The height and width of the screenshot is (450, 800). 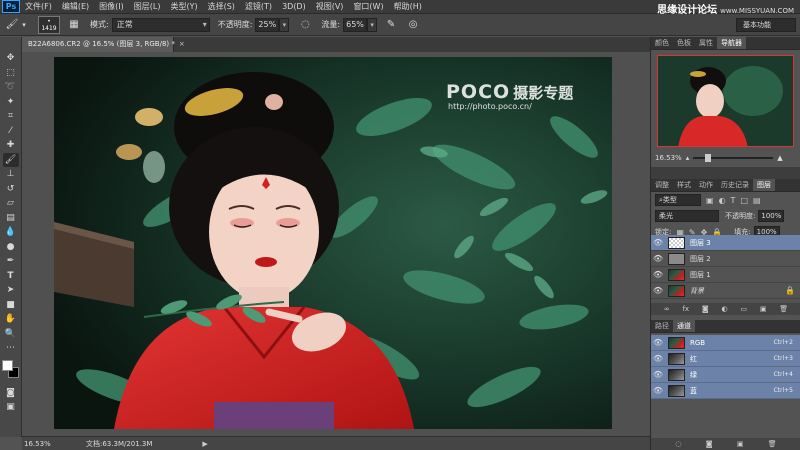 I want to click on tab-adjustments: 调整, so click(x=662, y=185).